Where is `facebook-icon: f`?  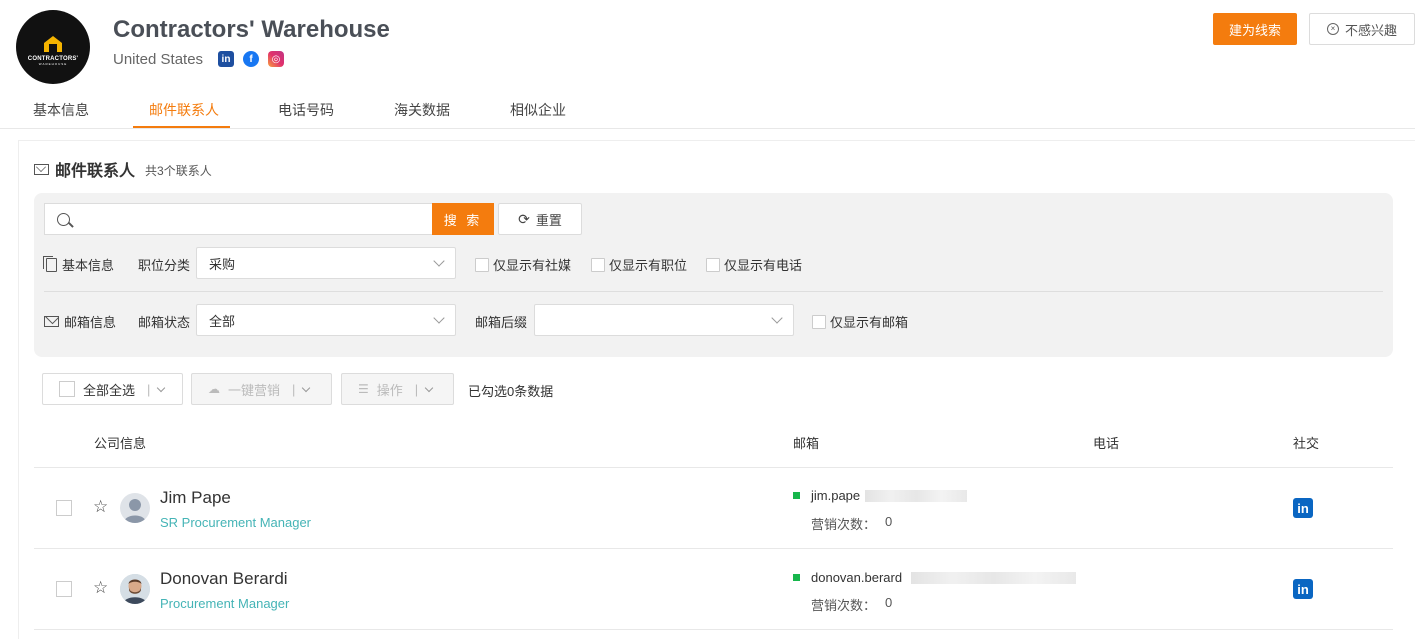
facebook-icon: f is located at coordinates (251, 59).